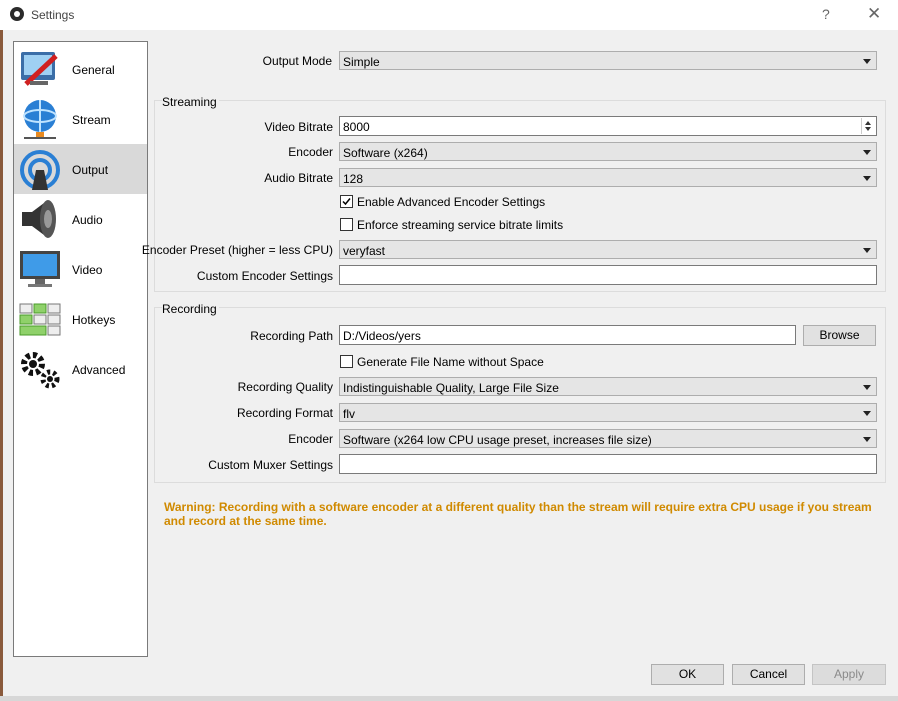 This screenshot has width=898, height=701. I want to click on title-bar: Settings ? ✕, so click(449, 15).